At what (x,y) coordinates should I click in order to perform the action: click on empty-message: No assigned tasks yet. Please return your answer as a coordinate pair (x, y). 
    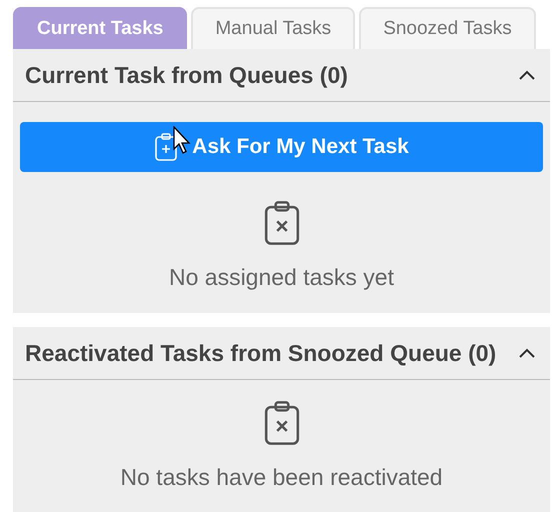
    Looking at the image, I should click on (281, 277).